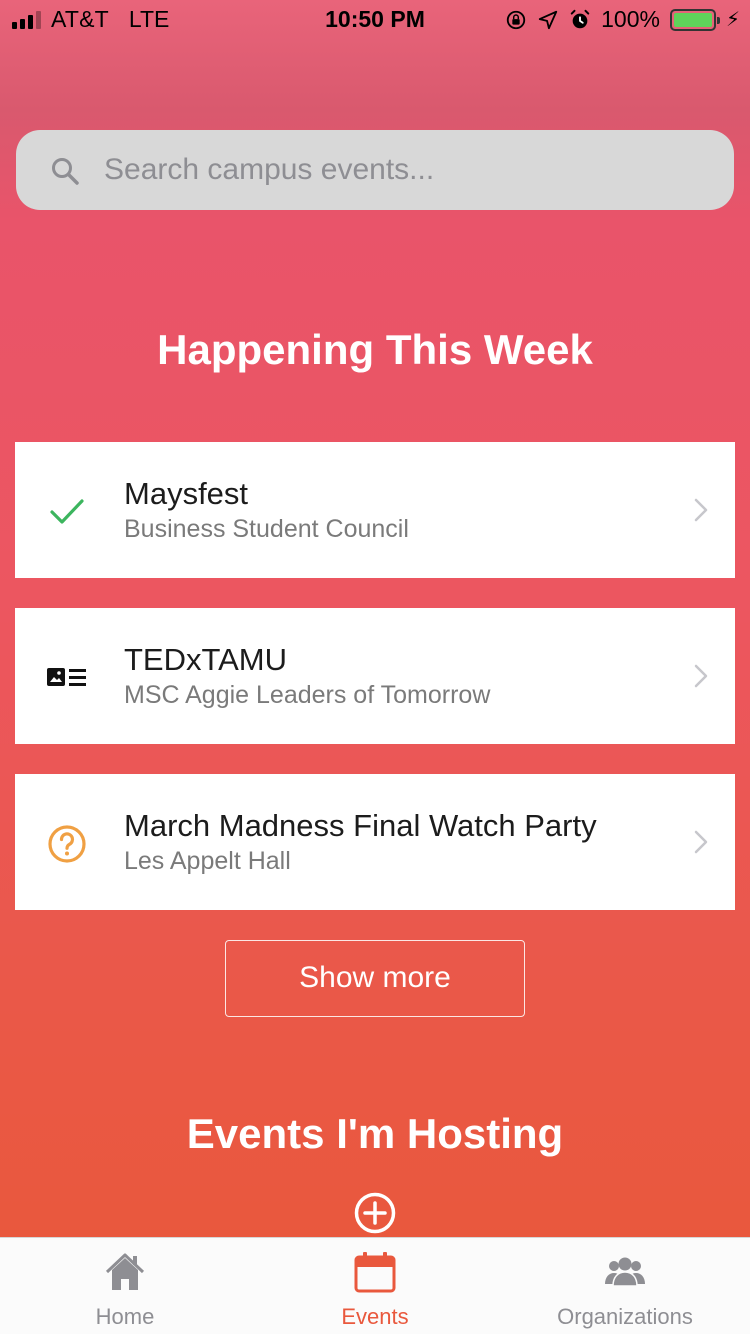  Describe the element at coordinates (375, 20) in the screenshot. I see `status-bar: AT&T LTE 10:50 PM 100% ⚡` at that location.